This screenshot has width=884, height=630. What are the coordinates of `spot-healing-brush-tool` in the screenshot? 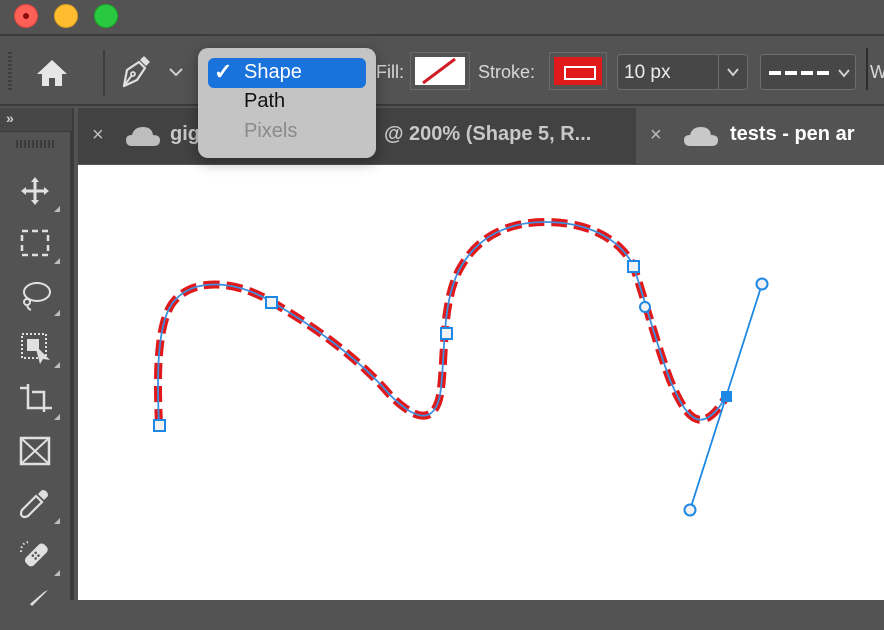 It's located at (37, 556).